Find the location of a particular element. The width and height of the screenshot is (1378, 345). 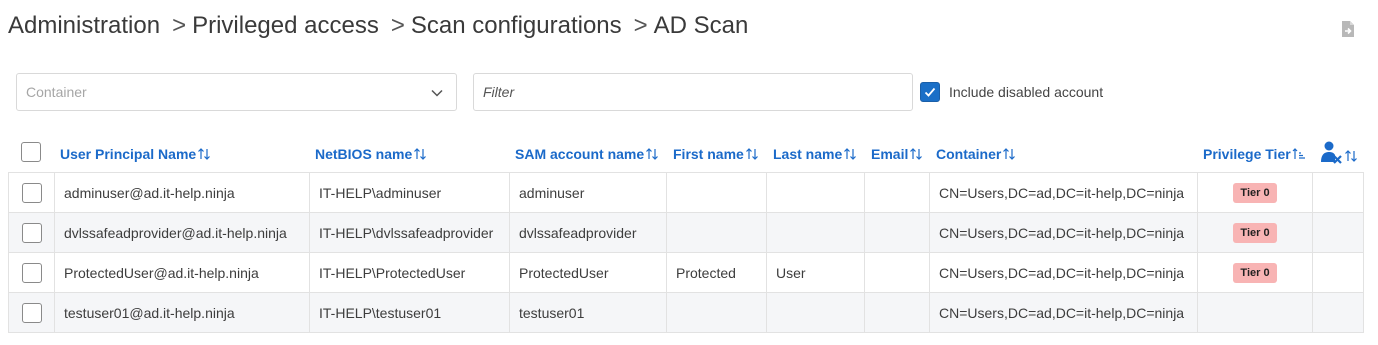

netbios-cell: IT-HELP\testuser01 is located at coordinates (410, 312).